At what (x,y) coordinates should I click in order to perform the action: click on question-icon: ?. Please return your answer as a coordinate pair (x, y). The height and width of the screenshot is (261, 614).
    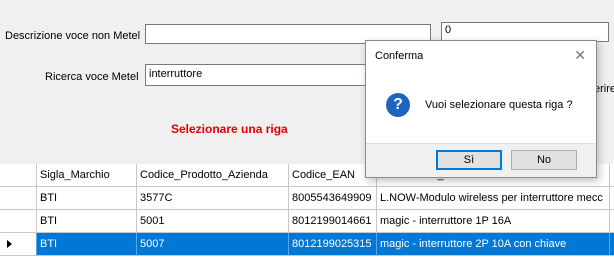
    Looking at the image, I should click on (398, 105).